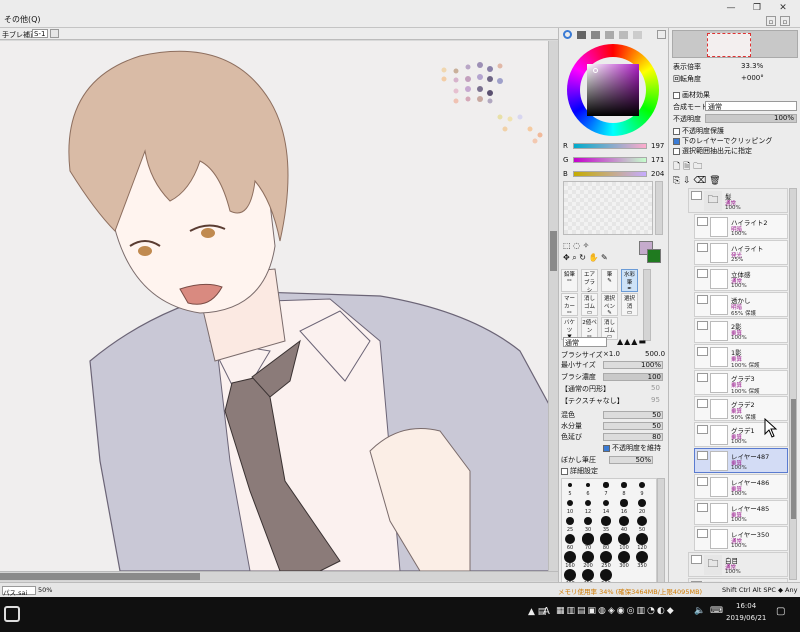 The image size is (800, 632). I want to click on document-tab: パス.sai, so click(19, 591).